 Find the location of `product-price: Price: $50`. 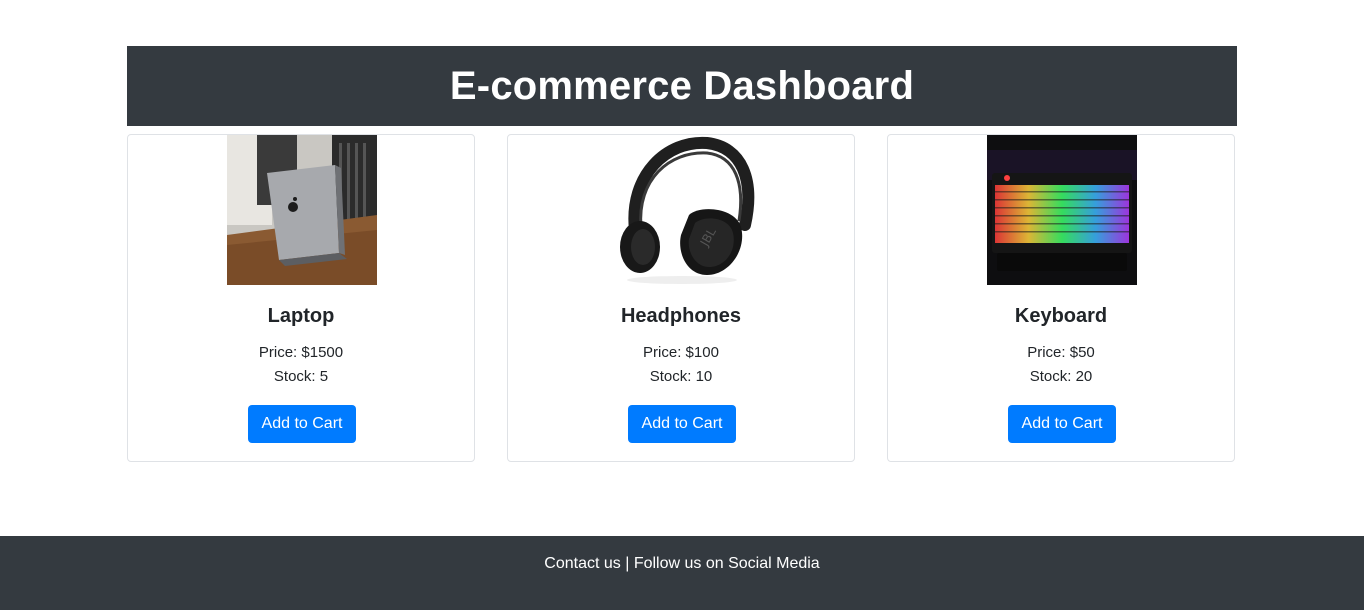

product-price: Price: $50 is located at coordinates (1061, 352).